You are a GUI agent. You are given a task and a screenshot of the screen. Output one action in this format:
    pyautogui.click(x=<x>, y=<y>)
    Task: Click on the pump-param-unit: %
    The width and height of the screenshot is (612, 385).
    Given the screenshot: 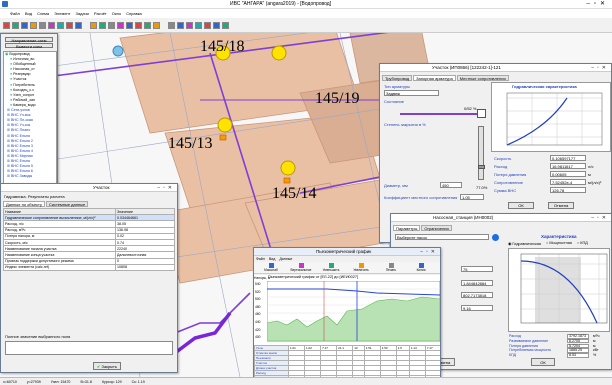 What is the action you would take?
    pyautogui.click(x=595, y=355)
    